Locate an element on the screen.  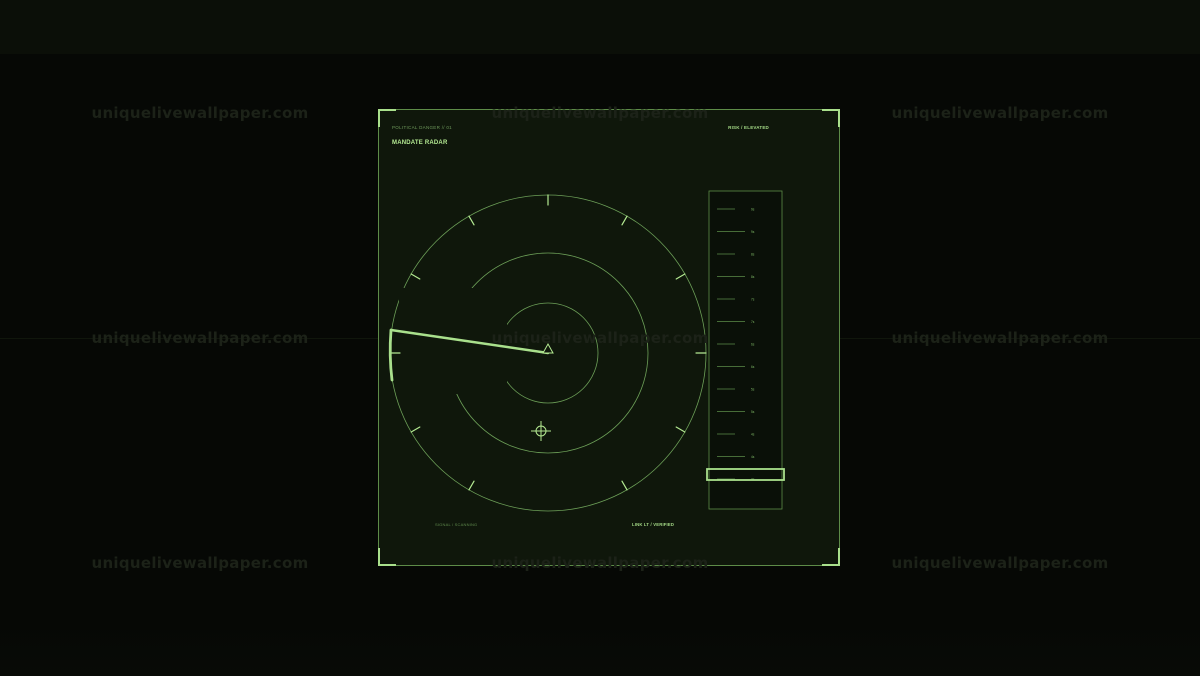
crosshair-icon is located at coordinates (541, 431).